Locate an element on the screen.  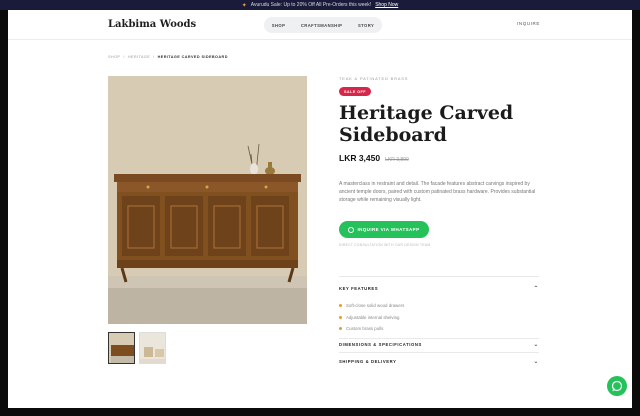
list-item: Custom brass pulls is located at coordinates (371, 329).